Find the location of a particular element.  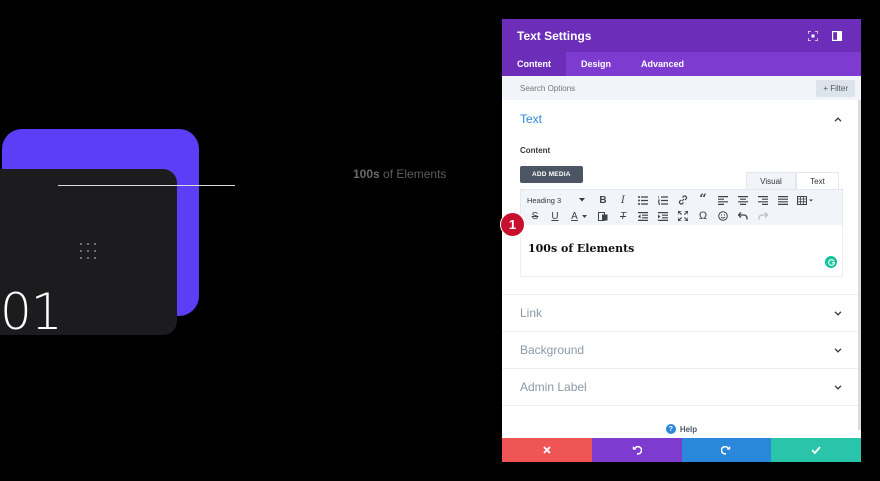

fullscreen-editor-icon is located at coordinates (683, 216).